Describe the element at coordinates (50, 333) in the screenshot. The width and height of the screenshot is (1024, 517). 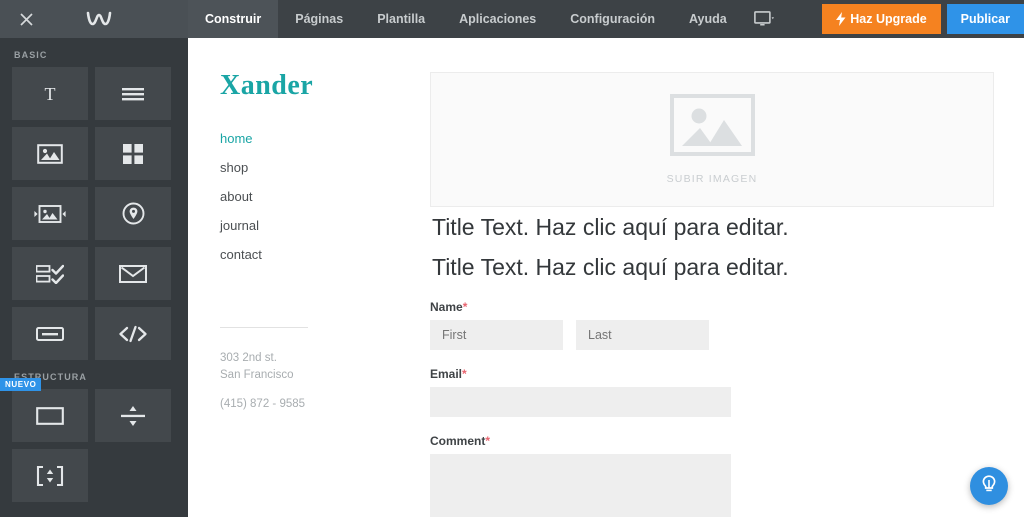
I see `element-button` at that location.